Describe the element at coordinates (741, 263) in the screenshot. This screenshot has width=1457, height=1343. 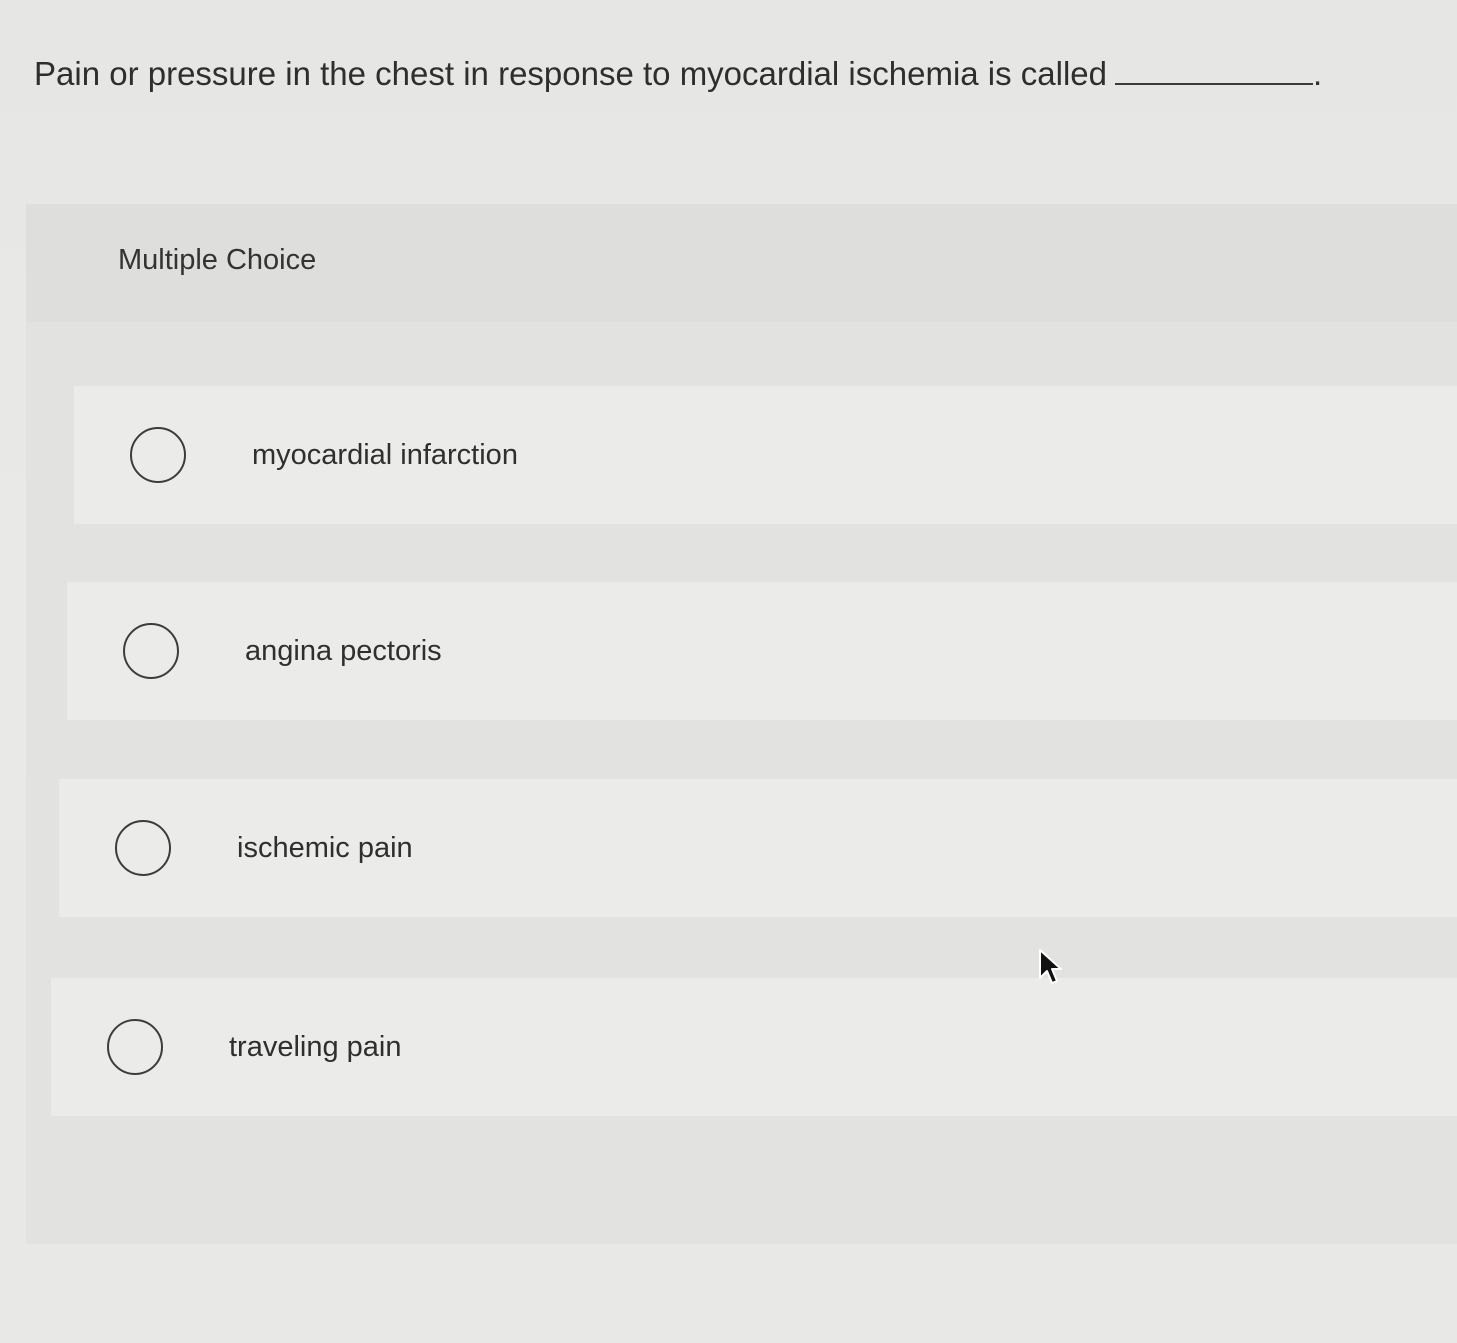
I see `panel-header: Multiple Choice` at that location.